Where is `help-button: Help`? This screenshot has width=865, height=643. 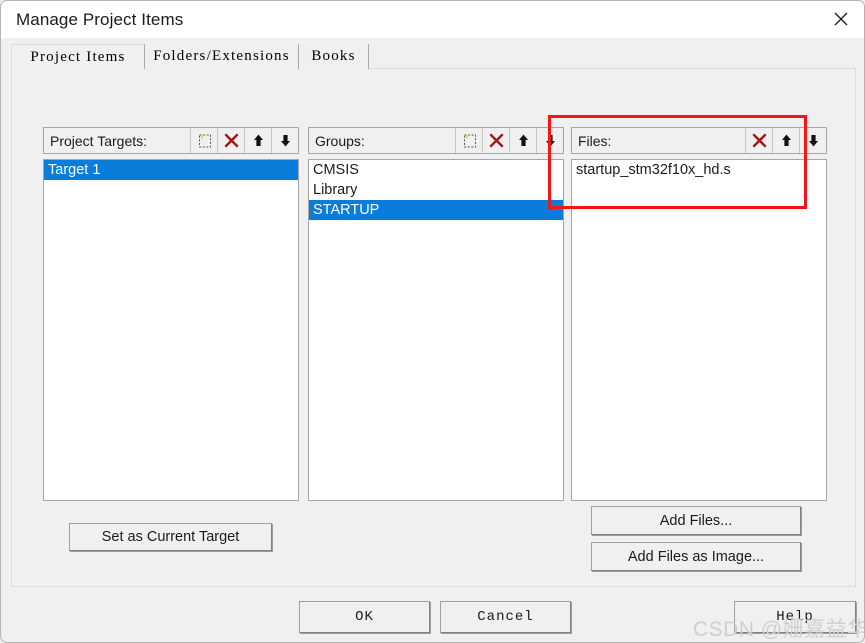
help-button: Help is located at coordinates (795, 617).